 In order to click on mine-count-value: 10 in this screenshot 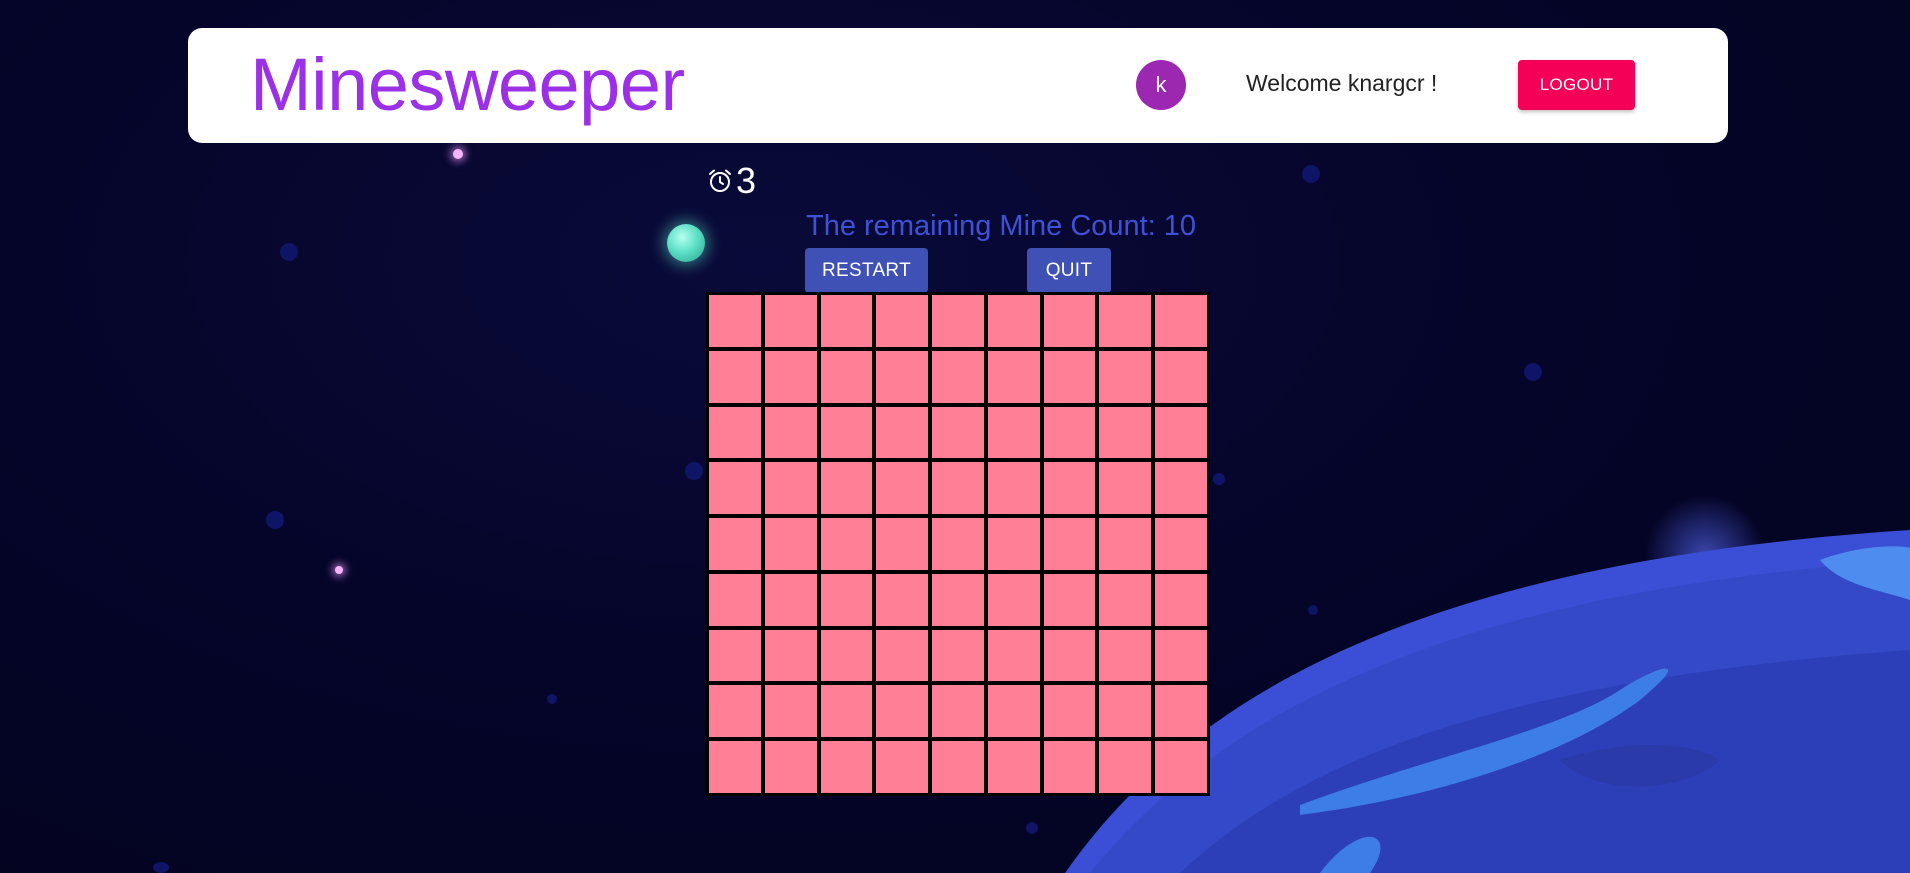, I will do `click(1180, 226)`.